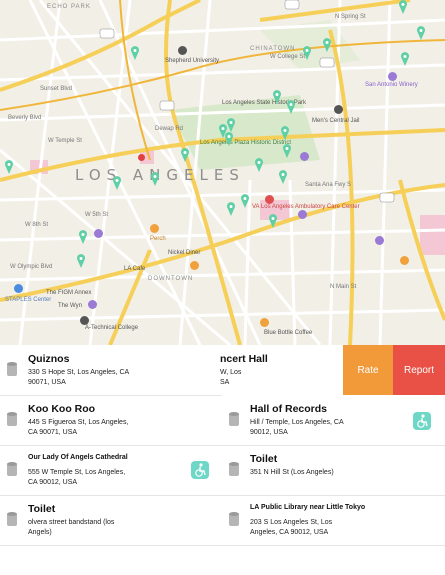 The height and width of the screenshot is (575, 445). What do you see at coordinates (84, 320) in the screenshot?
I see `school-icon` at bounding box center [84, 320].